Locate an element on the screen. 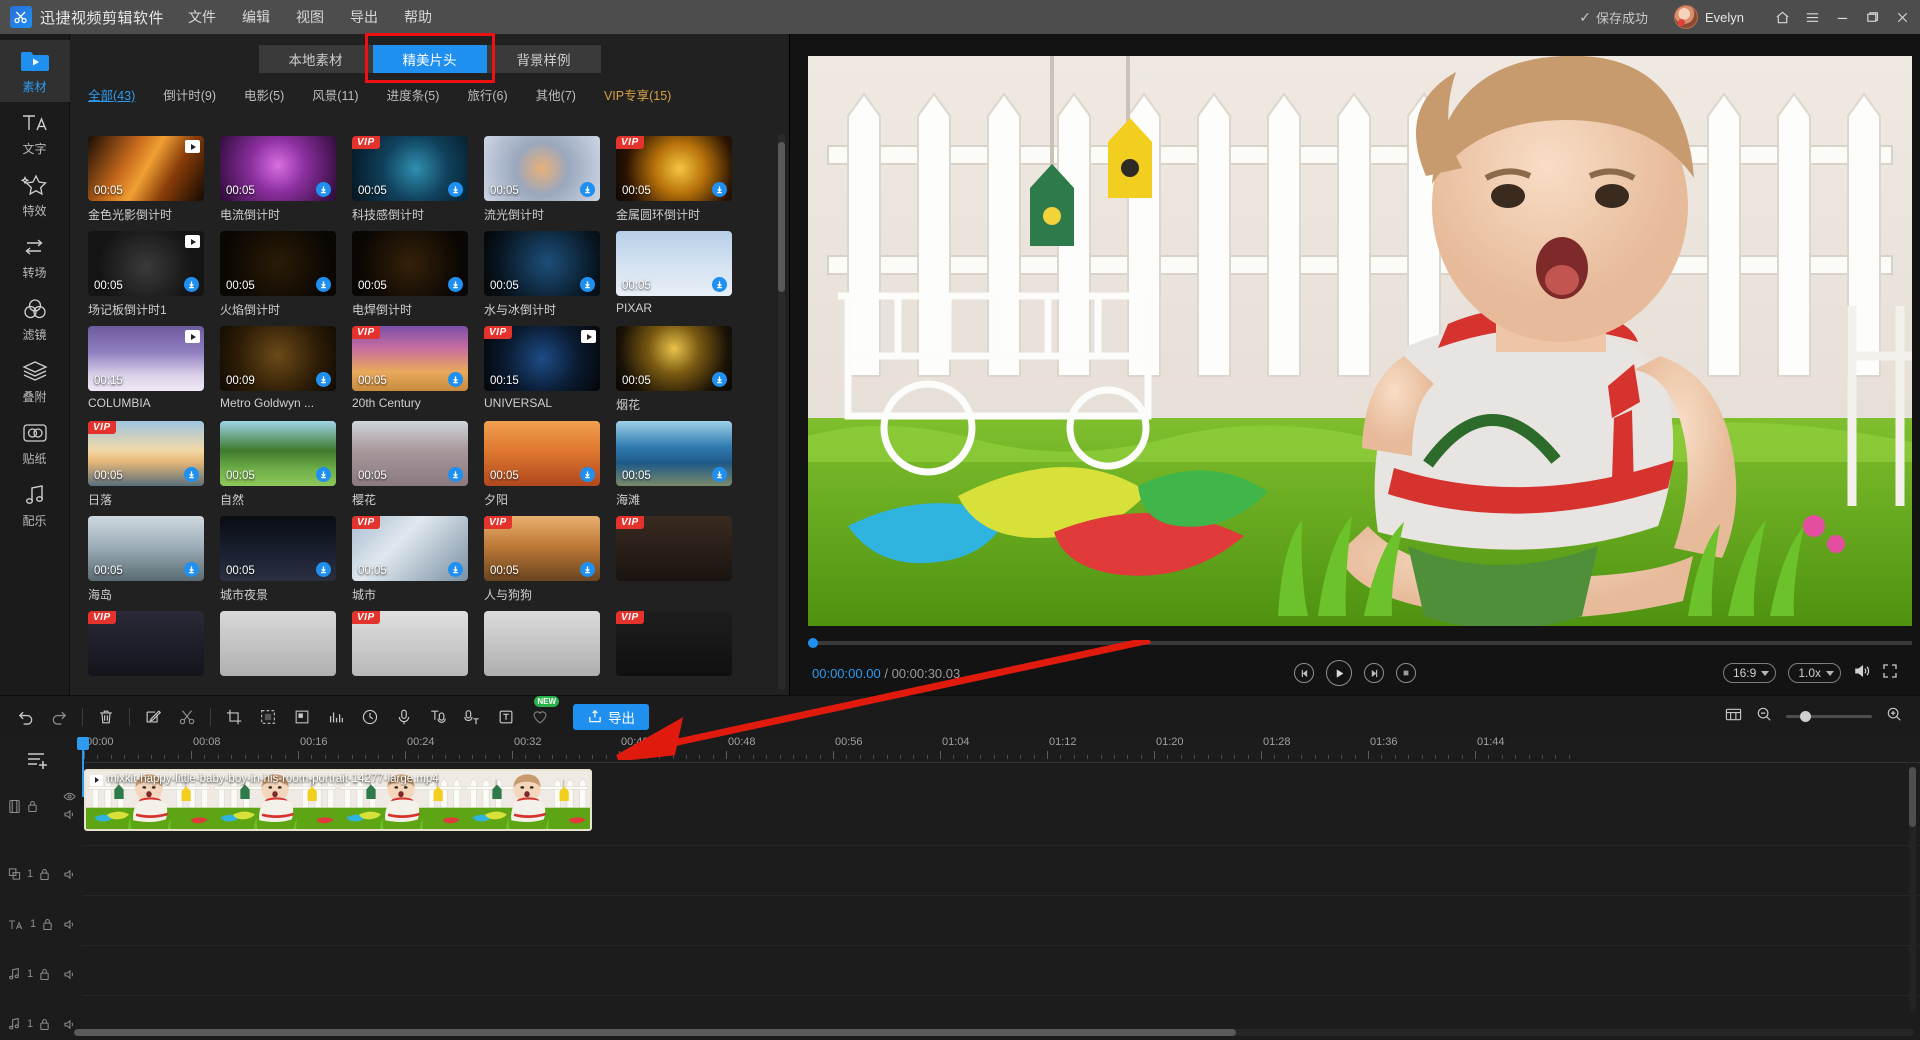 The height and width of the screenshot is (1040, 1920). menu-edit: 编辑 is located at coordinates (256, 17).